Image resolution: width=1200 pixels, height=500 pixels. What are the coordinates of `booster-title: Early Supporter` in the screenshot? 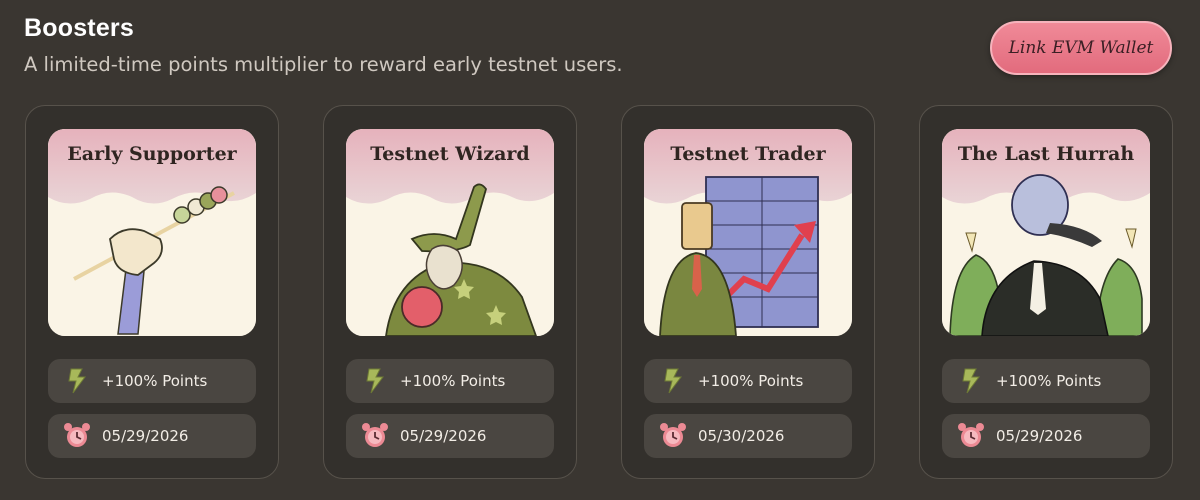 It's located at (152, 154).